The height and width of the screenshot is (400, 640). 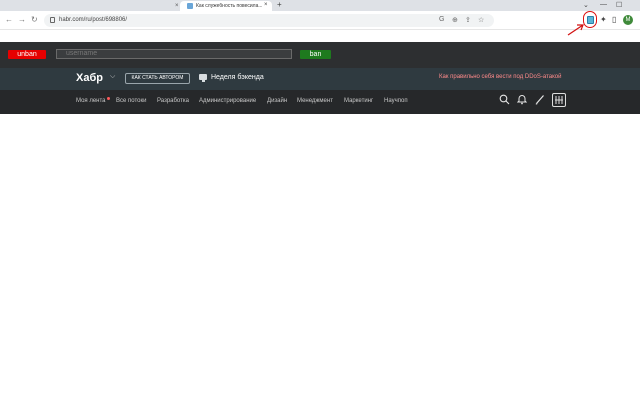 What do you see at coordinates (27, 54) in the screenshot?
I see `unban-button: unban` at bounding box center [27, 54].